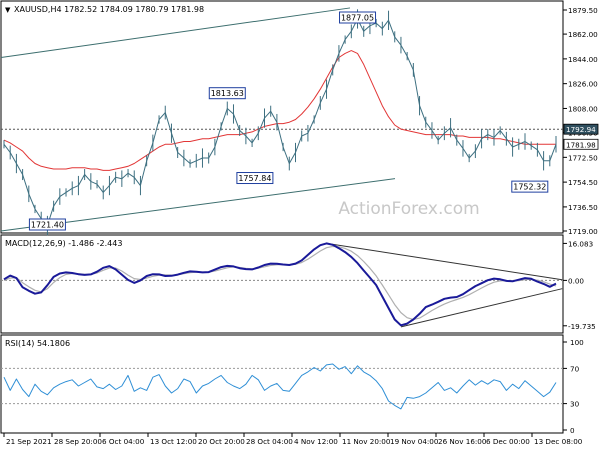 This screenshot has height=454, width=600. What do you see at coordinates (582, 326) in the screenshot?
I see `y-tick-label: -19.735` at bounding box center [582, 326].